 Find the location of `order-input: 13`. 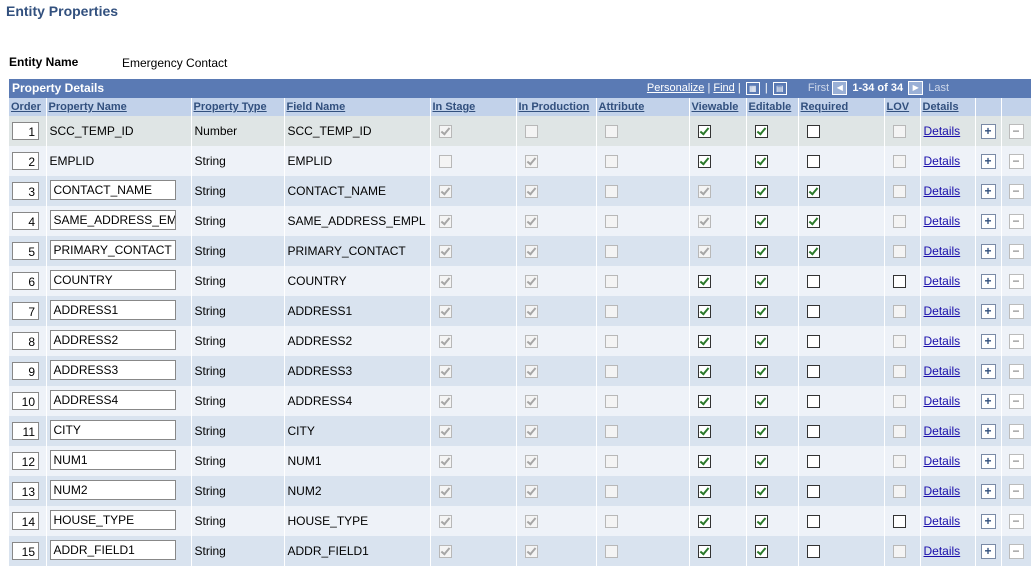

order-input: 13 is located at coordinates (25, 491).